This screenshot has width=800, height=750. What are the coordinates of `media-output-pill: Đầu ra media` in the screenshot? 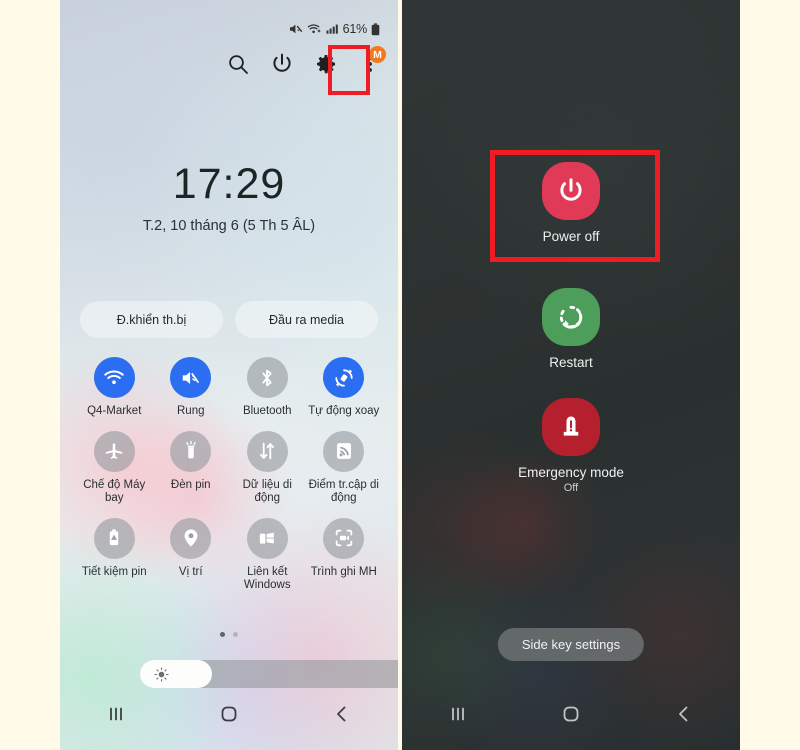 It's located at (306, 319).